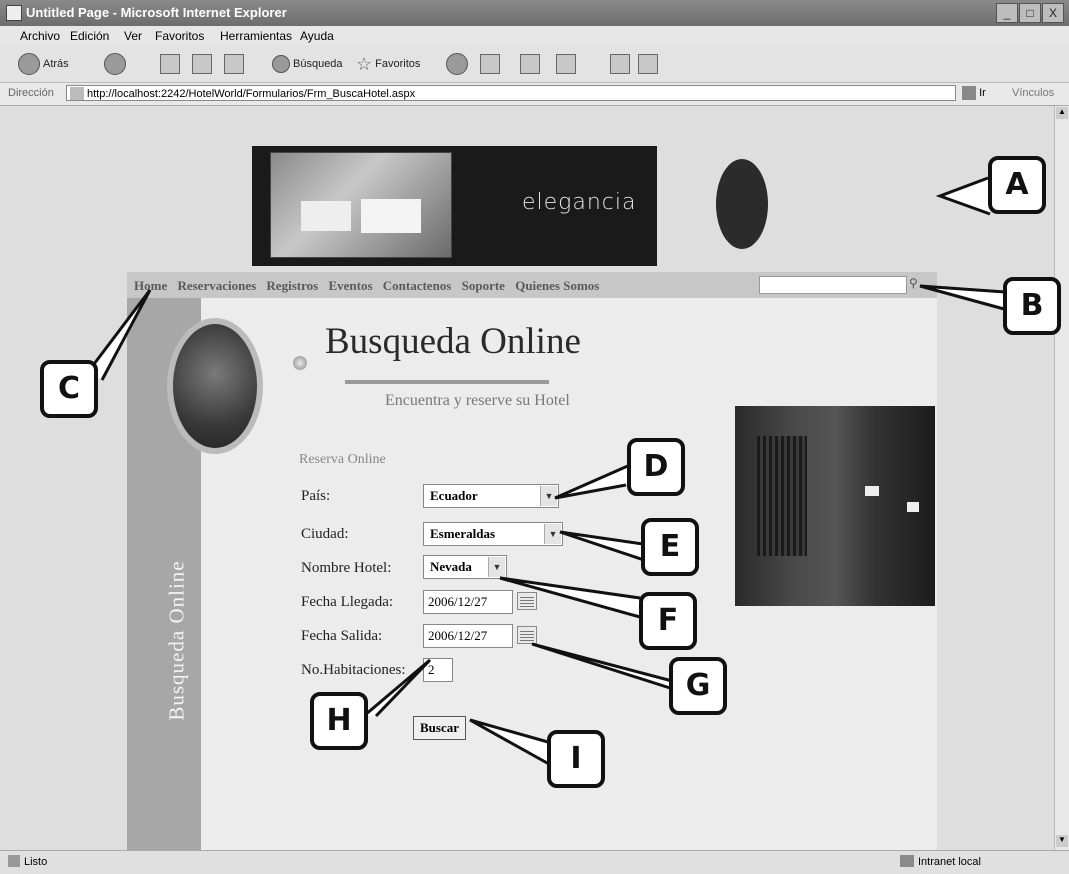 The image size is (1069, 874). What do you see at coordinates (69, 389) in the screenshot?
I see `callout-c: C` at bounding box center [69, 389].